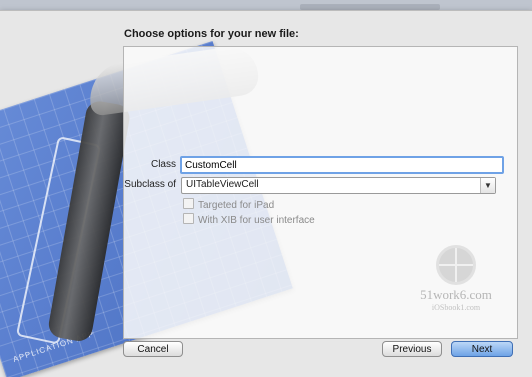 The height and width of the screenshot is (377, 532). I want to click on checkbox-label: Targeted for iPad, so click(236, 205).